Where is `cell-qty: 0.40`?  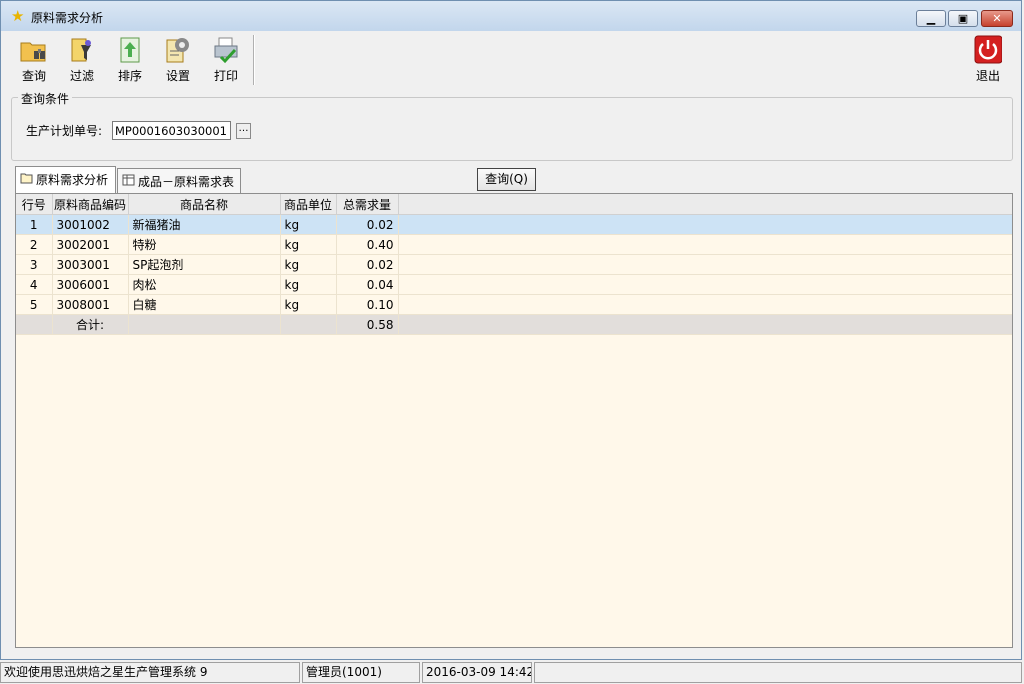
cell-qty: 0.40 is located at coordinates (367, 244).